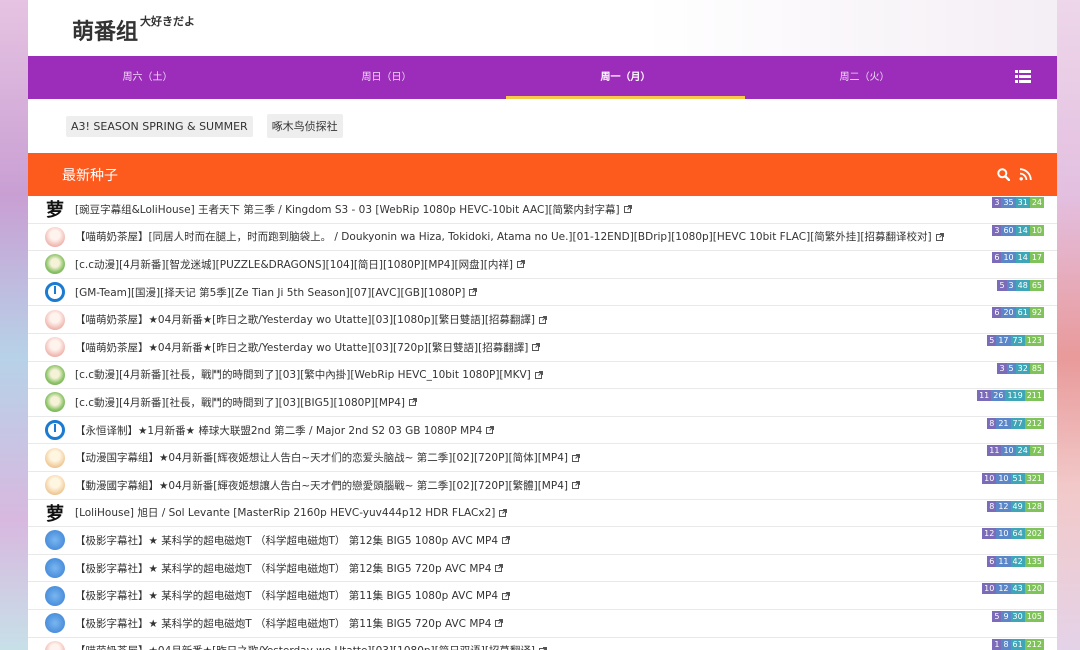 Image resolution: width=1080 pixels, height=650 pixels. What do you see at coordinates (1002, 368) in the screenshot?
I see `stat-badge-a: 3` at bounding box center [1002, 368].